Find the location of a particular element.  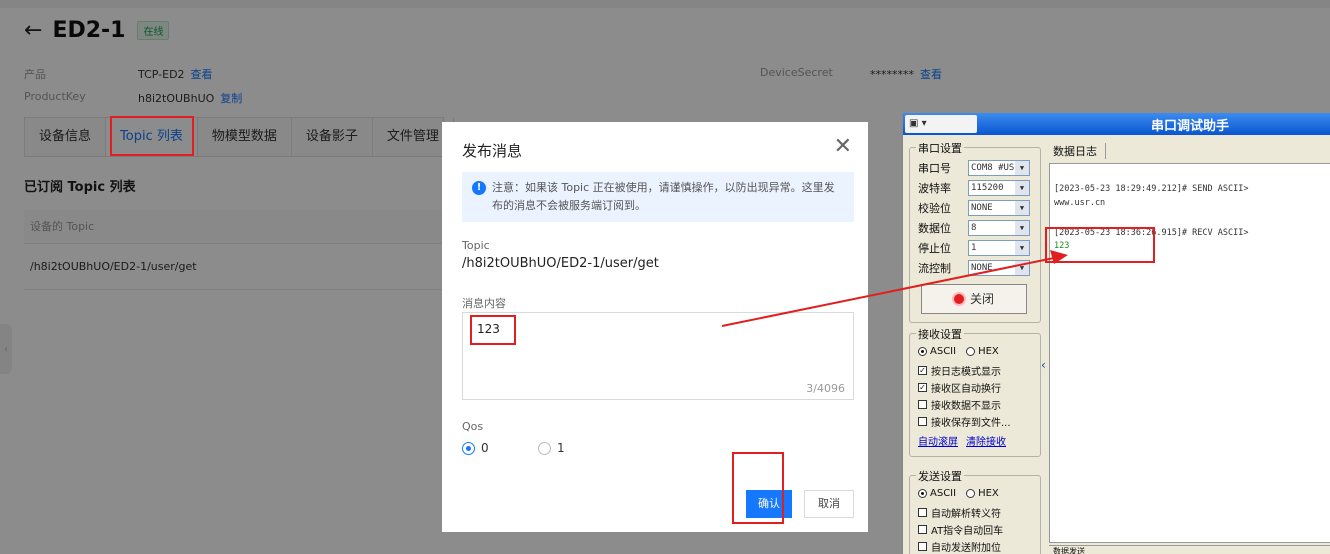

combo-value: COM8 #USI is located at coordinates (995, 168).